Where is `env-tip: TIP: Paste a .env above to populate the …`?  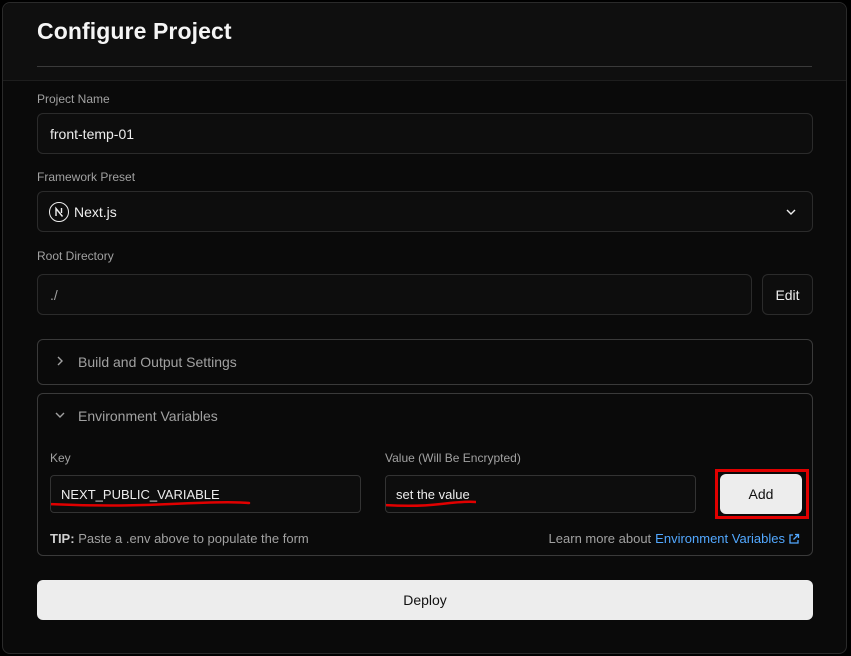 env-tip: TIP: Paste a .env above to populate the … is located at coordinates (179, 538).